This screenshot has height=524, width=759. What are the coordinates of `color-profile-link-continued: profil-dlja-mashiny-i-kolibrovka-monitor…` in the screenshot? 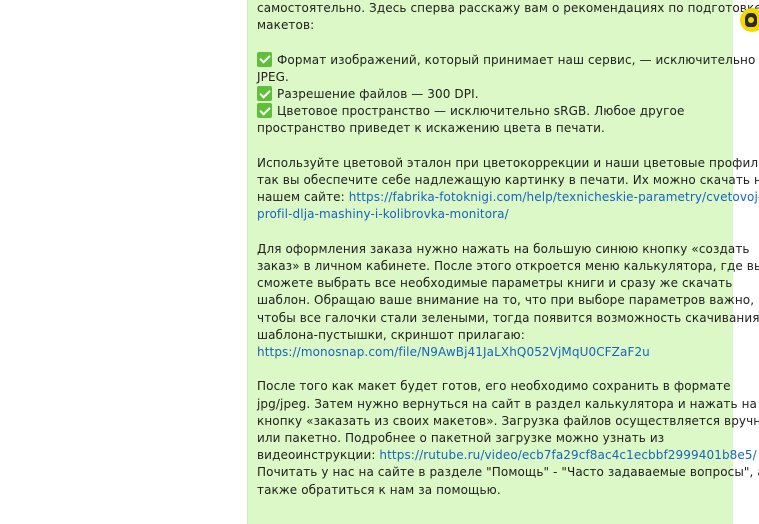 It's located at (383, 214).